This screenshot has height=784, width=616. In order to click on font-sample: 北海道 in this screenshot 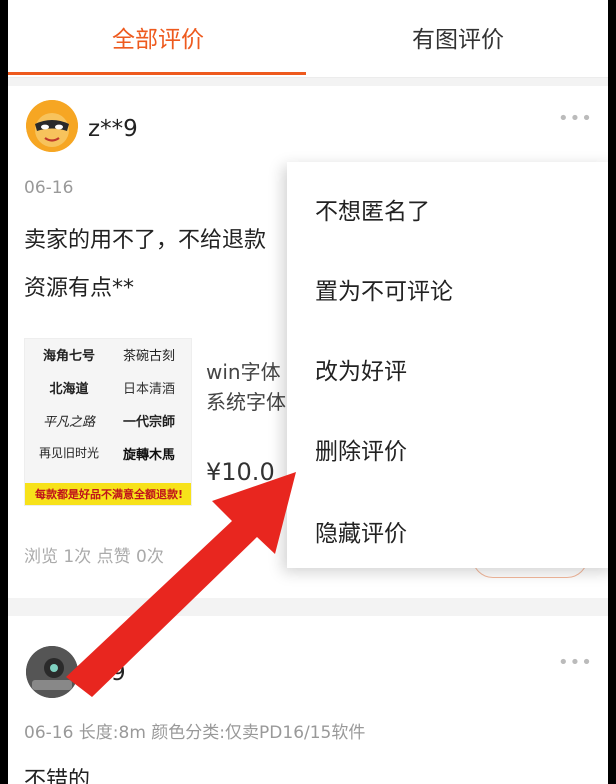, I will do `click(69, 389)`.